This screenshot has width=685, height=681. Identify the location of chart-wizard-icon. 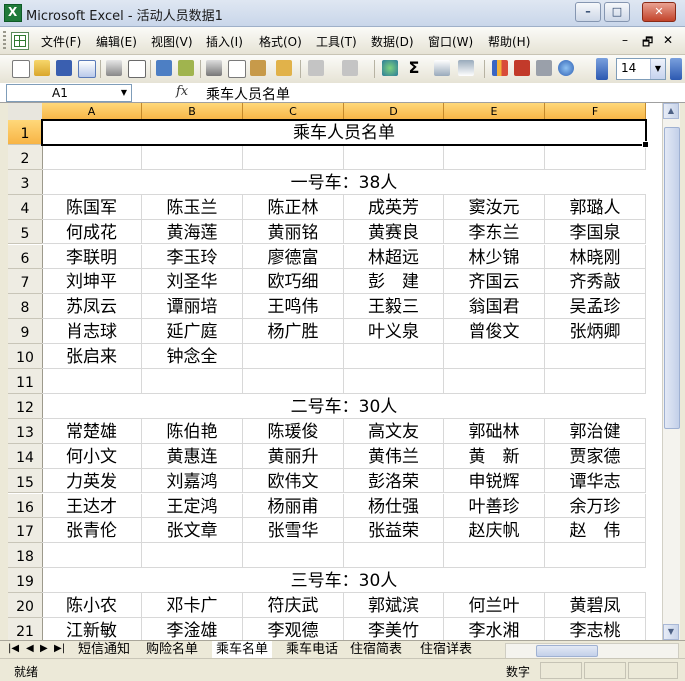
(500, 68).